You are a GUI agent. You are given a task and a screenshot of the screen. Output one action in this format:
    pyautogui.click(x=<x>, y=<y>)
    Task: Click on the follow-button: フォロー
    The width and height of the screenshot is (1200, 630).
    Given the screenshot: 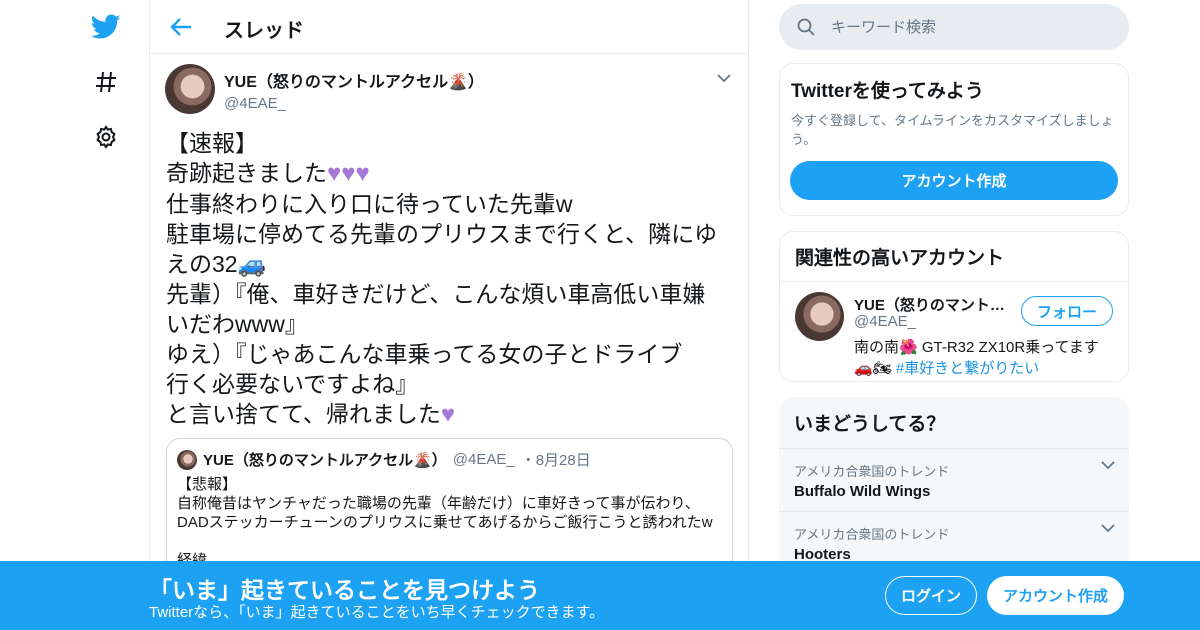 What is the action you would take?
    pyautogui.click(x=1067, y=311)
    